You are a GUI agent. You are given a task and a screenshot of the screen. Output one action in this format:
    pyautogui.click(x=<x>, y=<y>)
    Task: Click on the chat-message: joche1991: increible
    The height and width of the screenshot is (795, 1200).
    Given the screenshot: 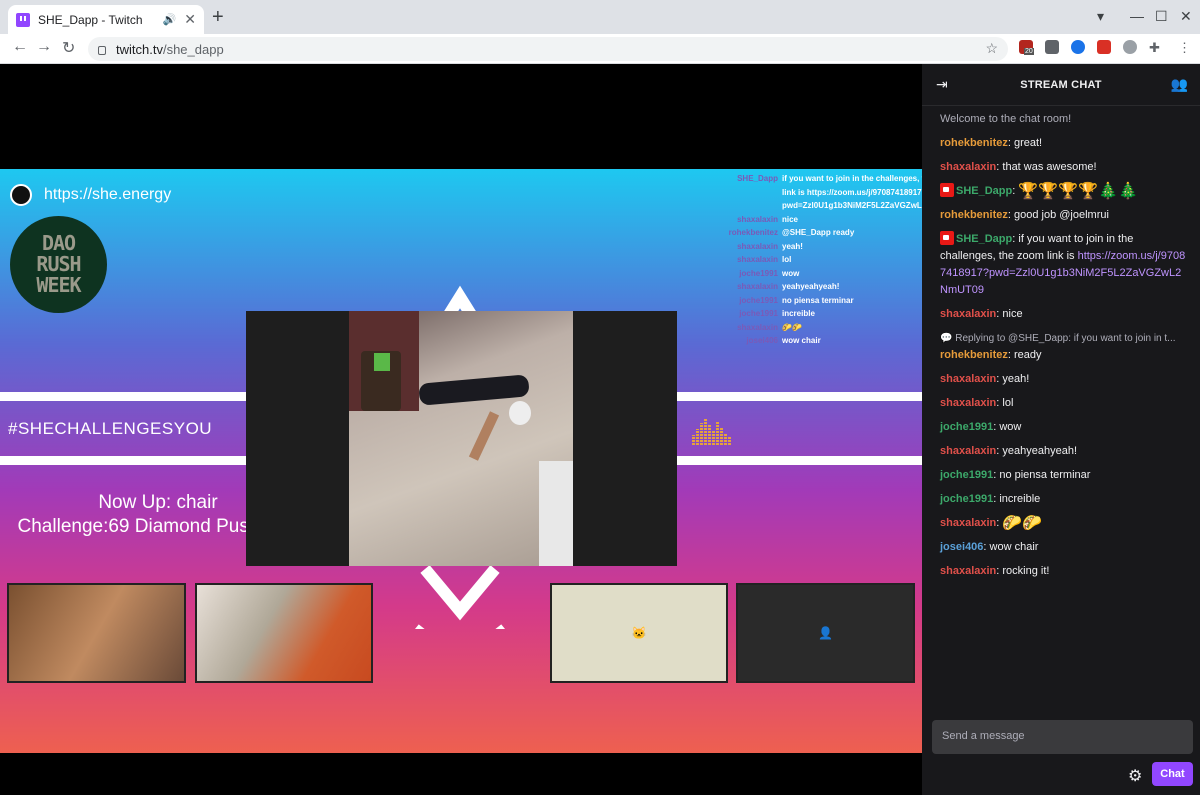 What is the action you would take?
    pyautogui.click(x=990, y=499)
    